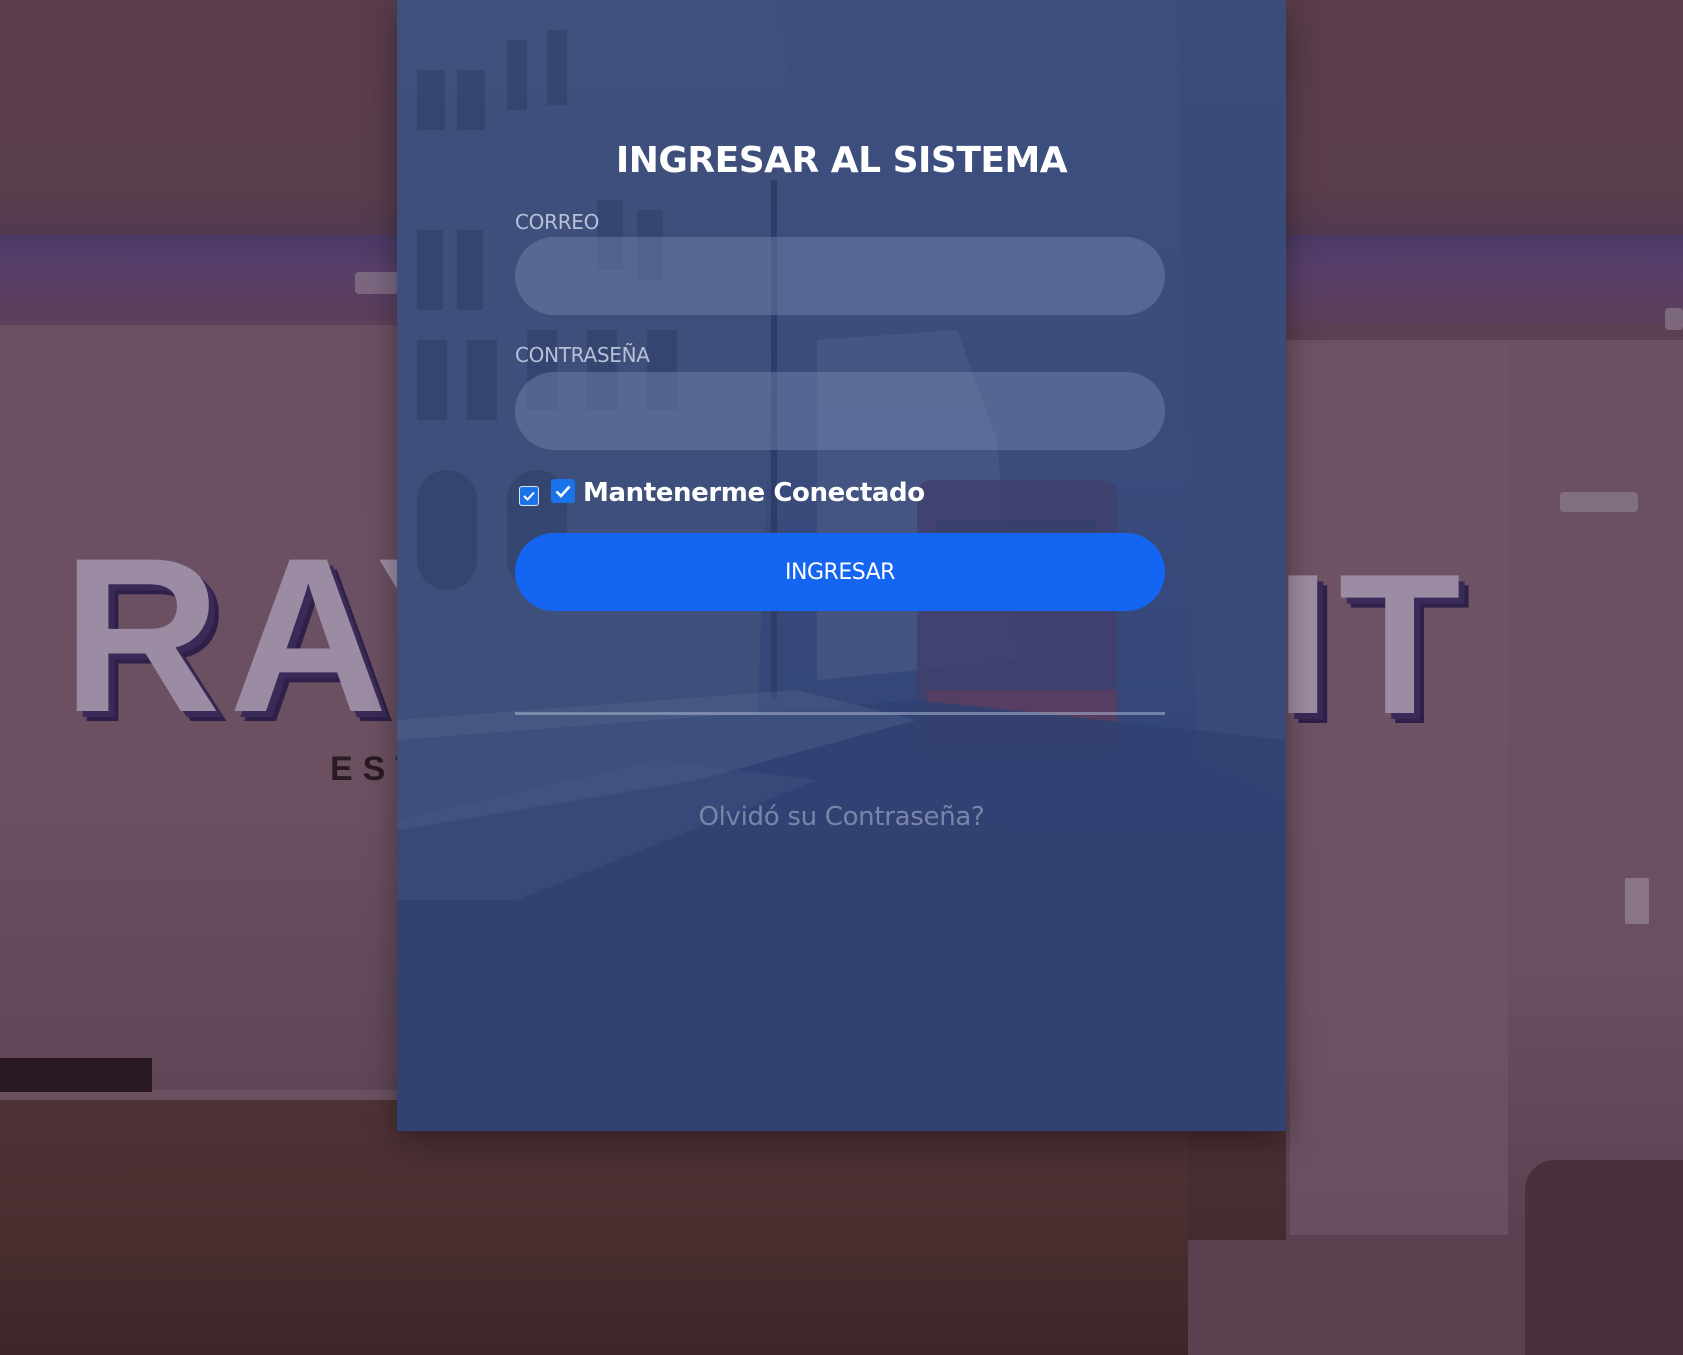  Describe the element at coordinates (840, 411) in the screenshot. I see `password-field` at that location.